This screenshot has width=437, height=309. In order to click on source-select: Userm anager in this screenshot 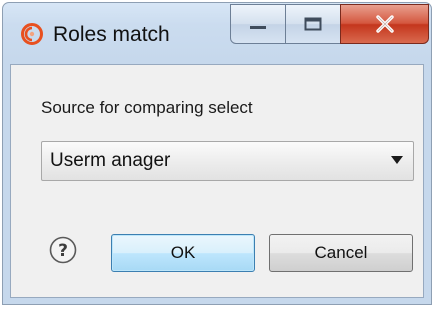, I will do `click(227, 161)`.